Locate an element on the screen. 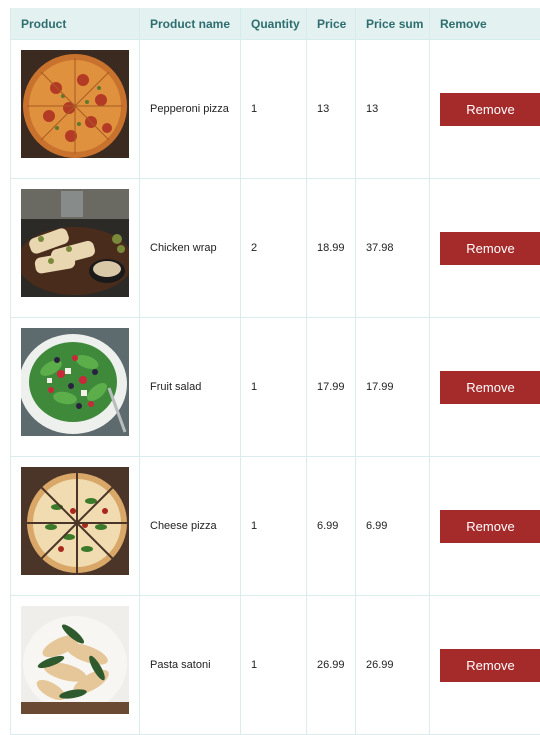 The width and height of the screenshot is (540, 735). product-price-sum: 6.99 is located at coordinates (393, 526).